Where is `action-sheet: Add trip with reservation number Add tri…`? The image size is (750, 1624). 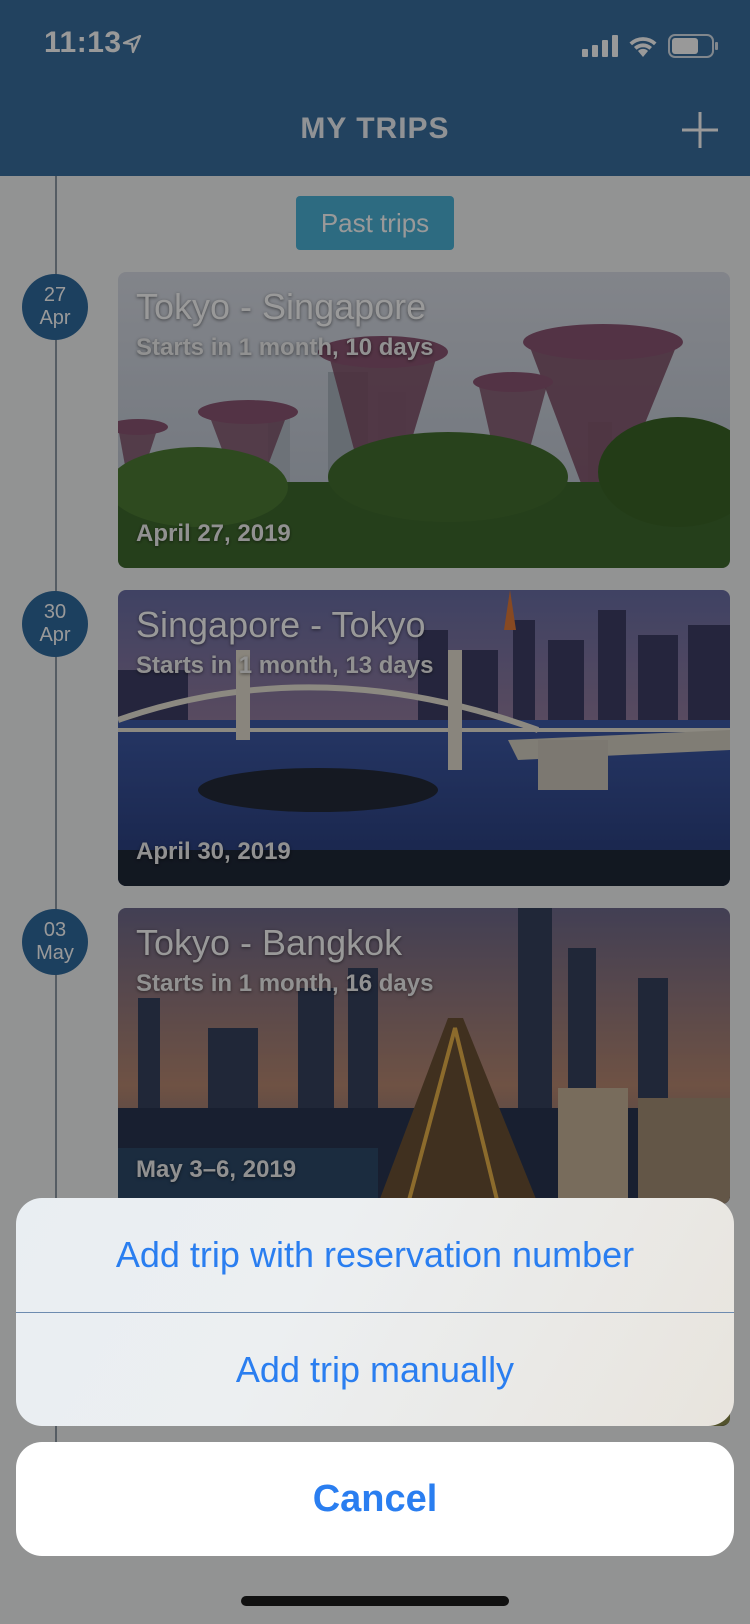 action-sheet: Add trip with reservation number Add tri… is located at coordinates (375, 1312).